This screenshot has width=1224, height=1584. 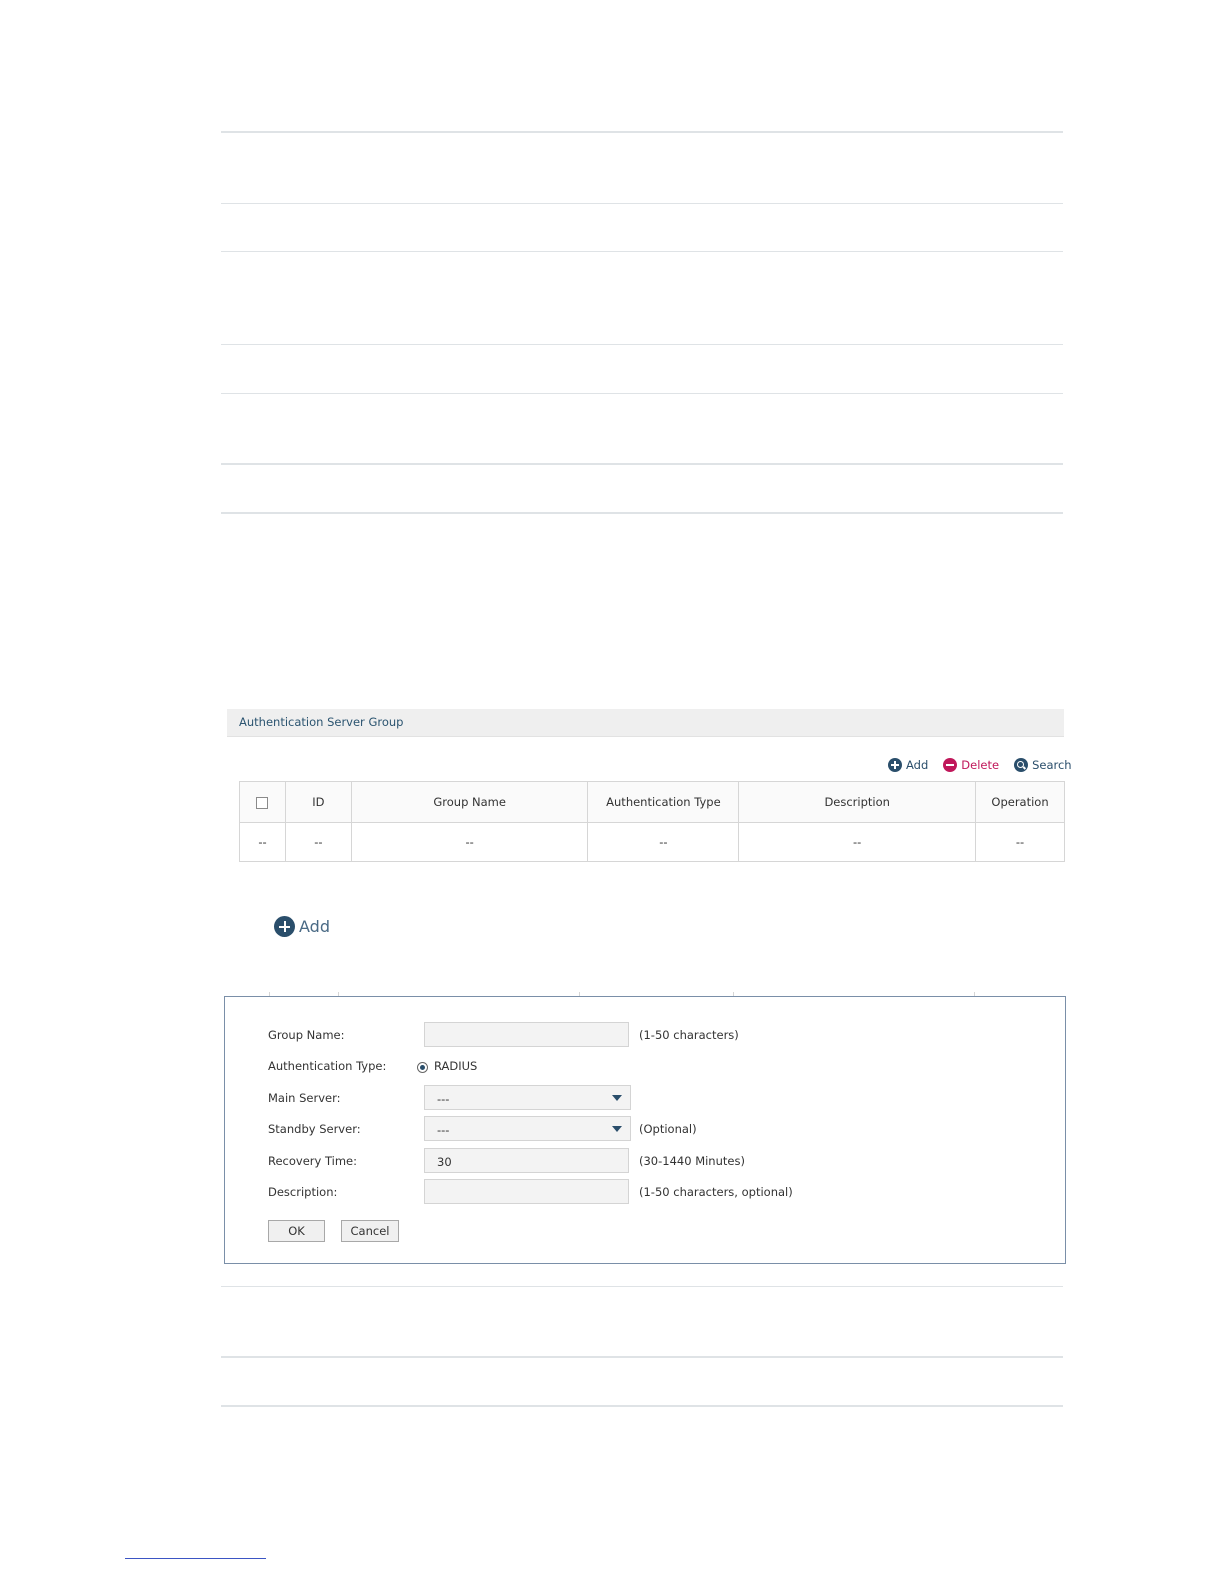 I want to click on auth-type-label: Authentication Type:, so click(x=327, y=1066).